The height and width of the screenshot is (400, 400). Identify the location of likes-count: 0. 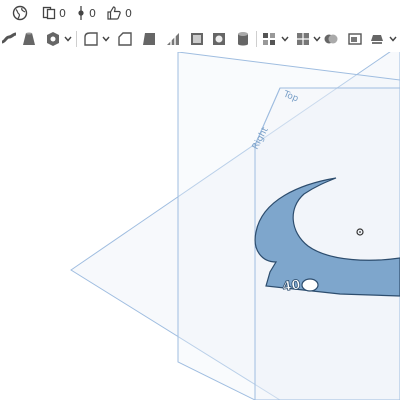
(128, 13).